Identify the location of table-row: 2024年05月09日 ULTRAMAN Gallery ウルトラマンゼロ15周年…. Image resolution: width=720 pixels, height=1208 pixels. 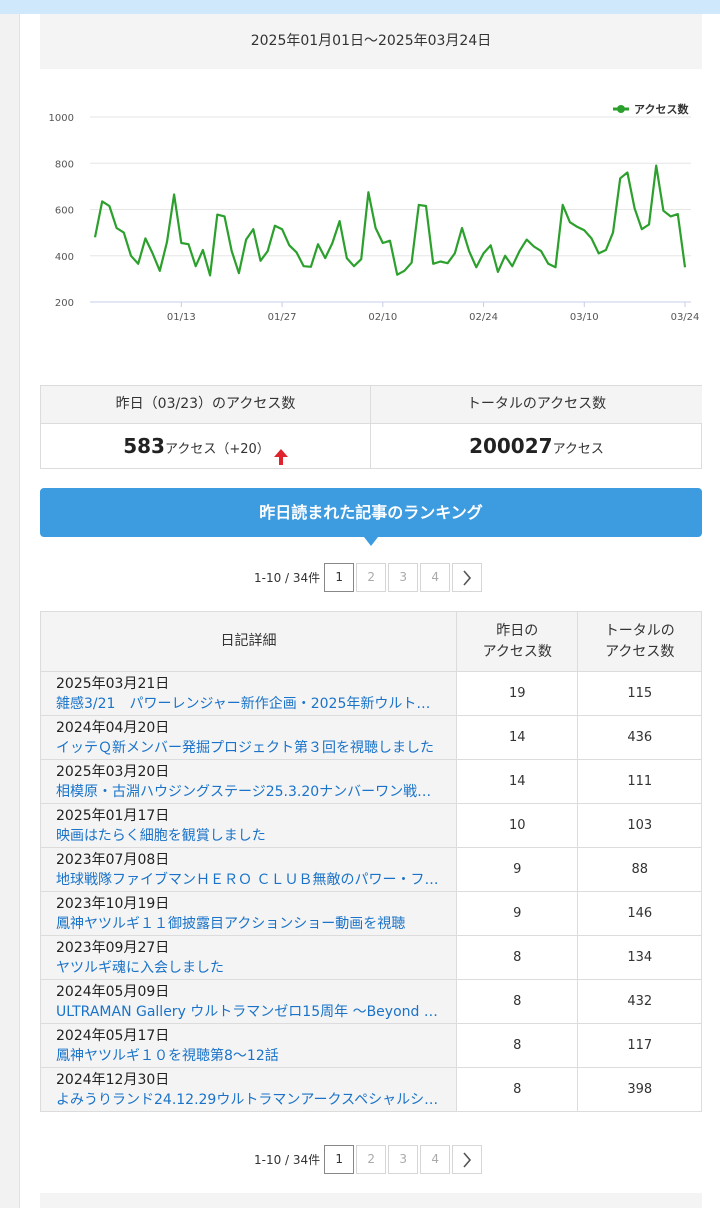
(371, 1001).